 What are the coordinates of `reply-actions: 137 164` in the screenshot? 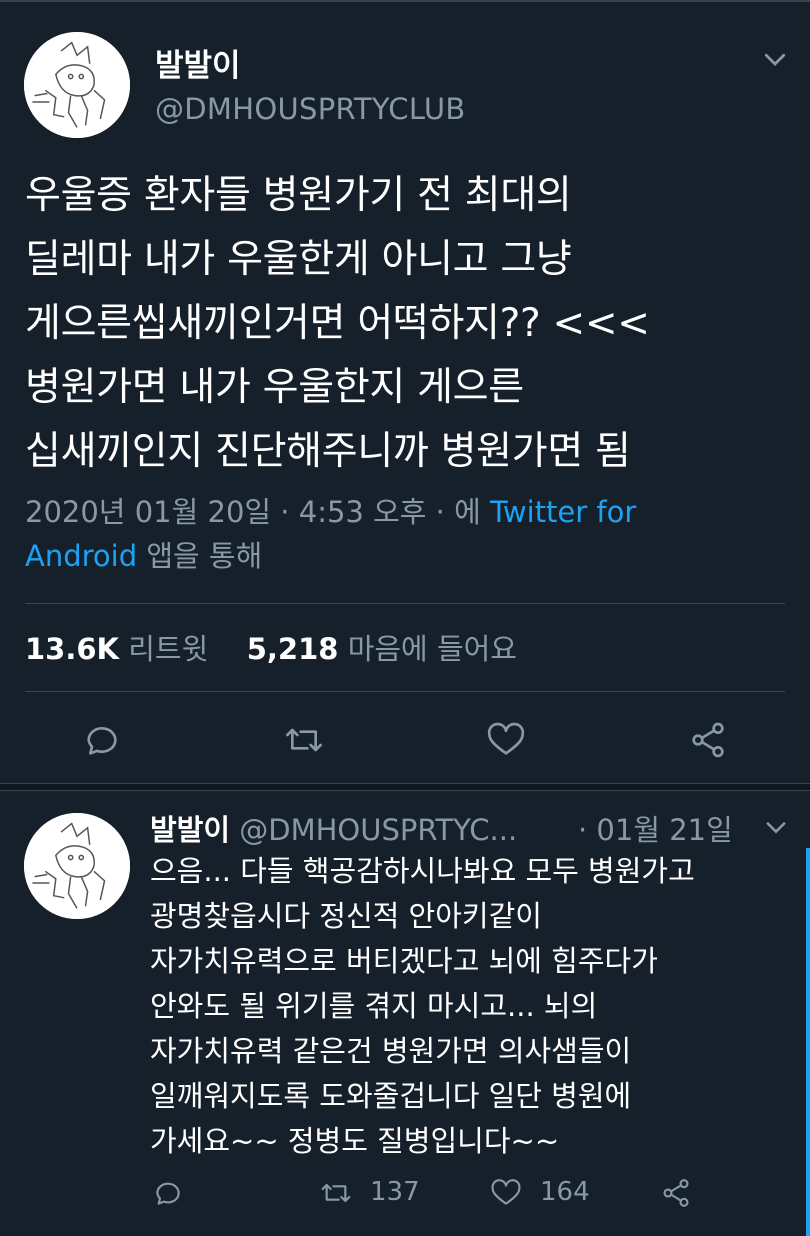 It's located at (405, 1197).